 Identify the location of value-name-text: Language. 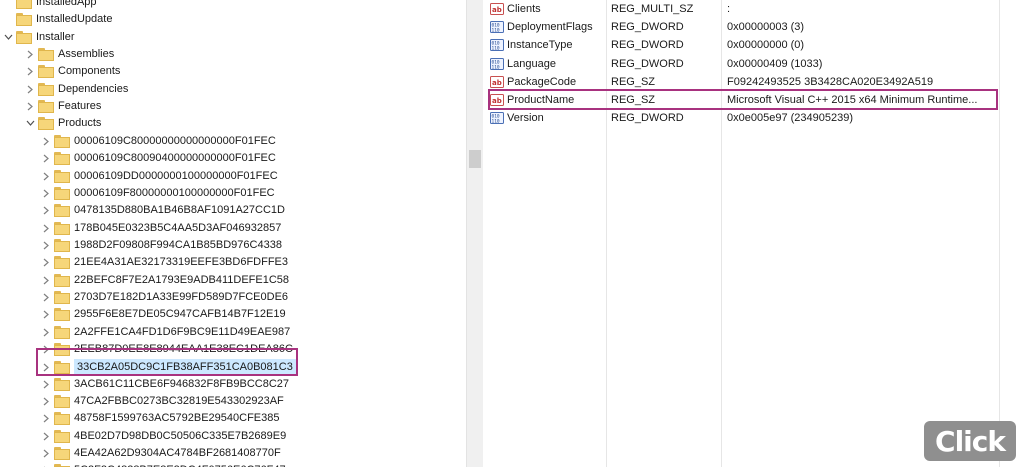
(531, 63).